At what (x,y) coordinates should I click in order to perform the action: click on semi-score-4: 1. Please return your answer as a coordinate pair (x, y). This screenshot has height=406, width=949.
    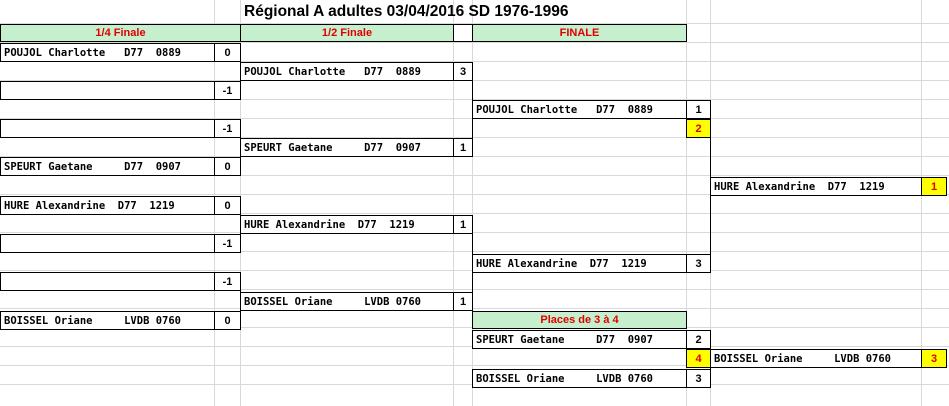
    Looking at the image, I should click on (463, 301).